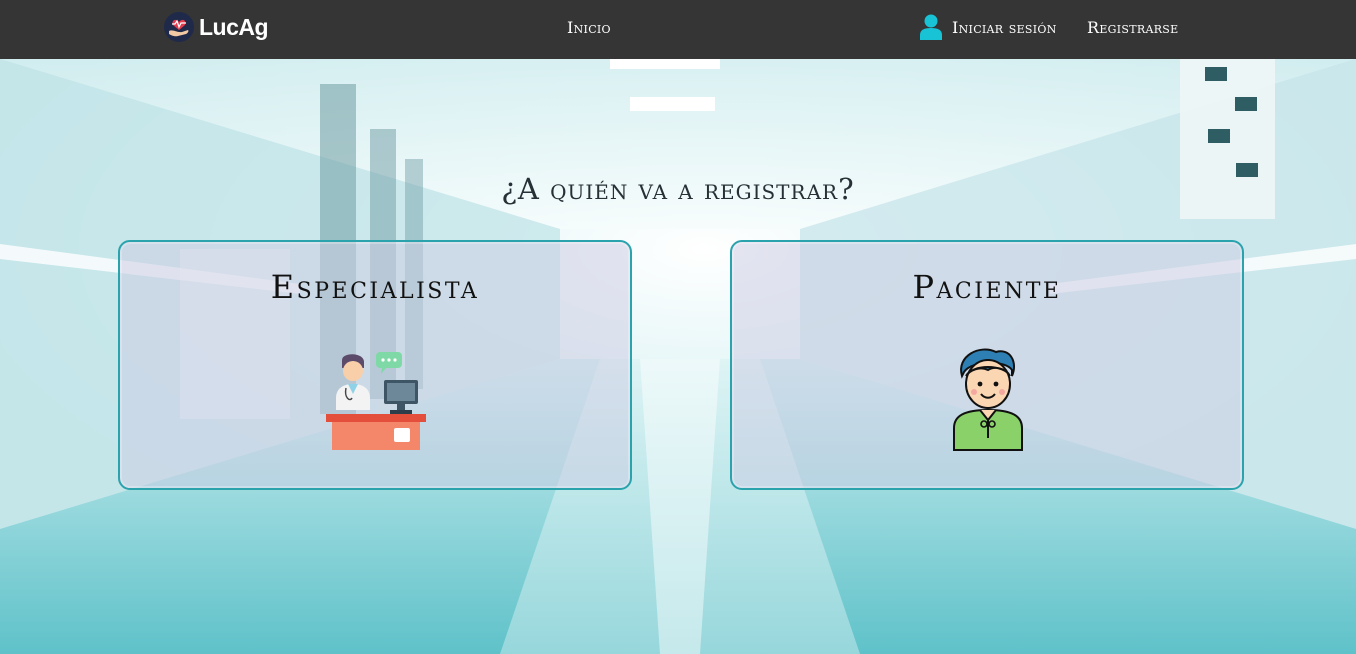 The height and width of the screenshot is (654, 1356). Describe the element at coordinates (1132, 27) in the screenshot. I see `nav-register-link: Registrarse` at that location.